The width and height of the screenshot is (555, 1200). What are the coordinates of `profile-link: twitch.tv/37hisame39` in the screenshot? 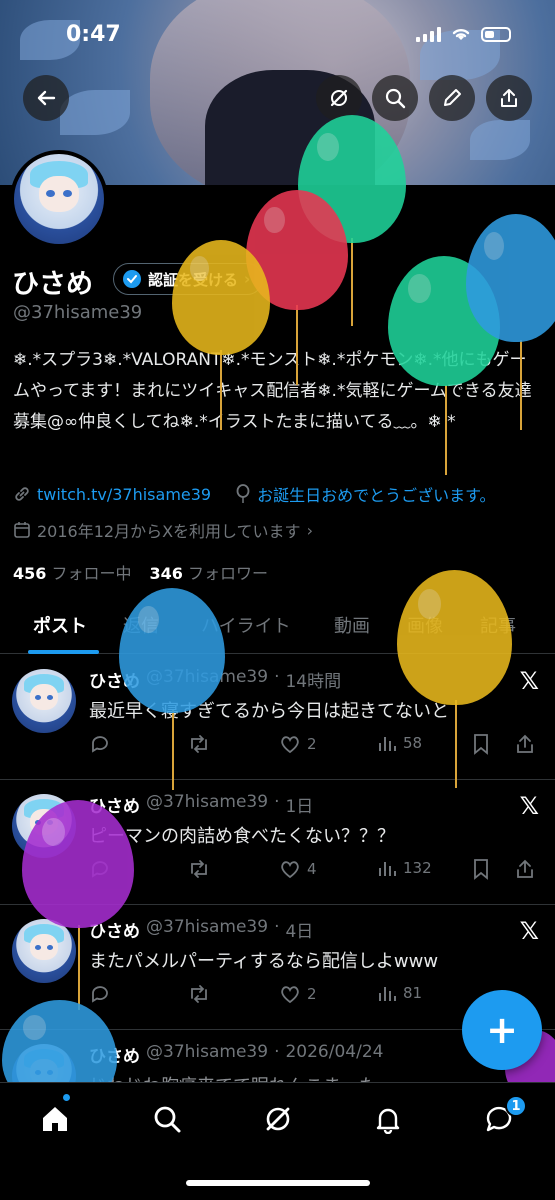 It's located at (124, 494).